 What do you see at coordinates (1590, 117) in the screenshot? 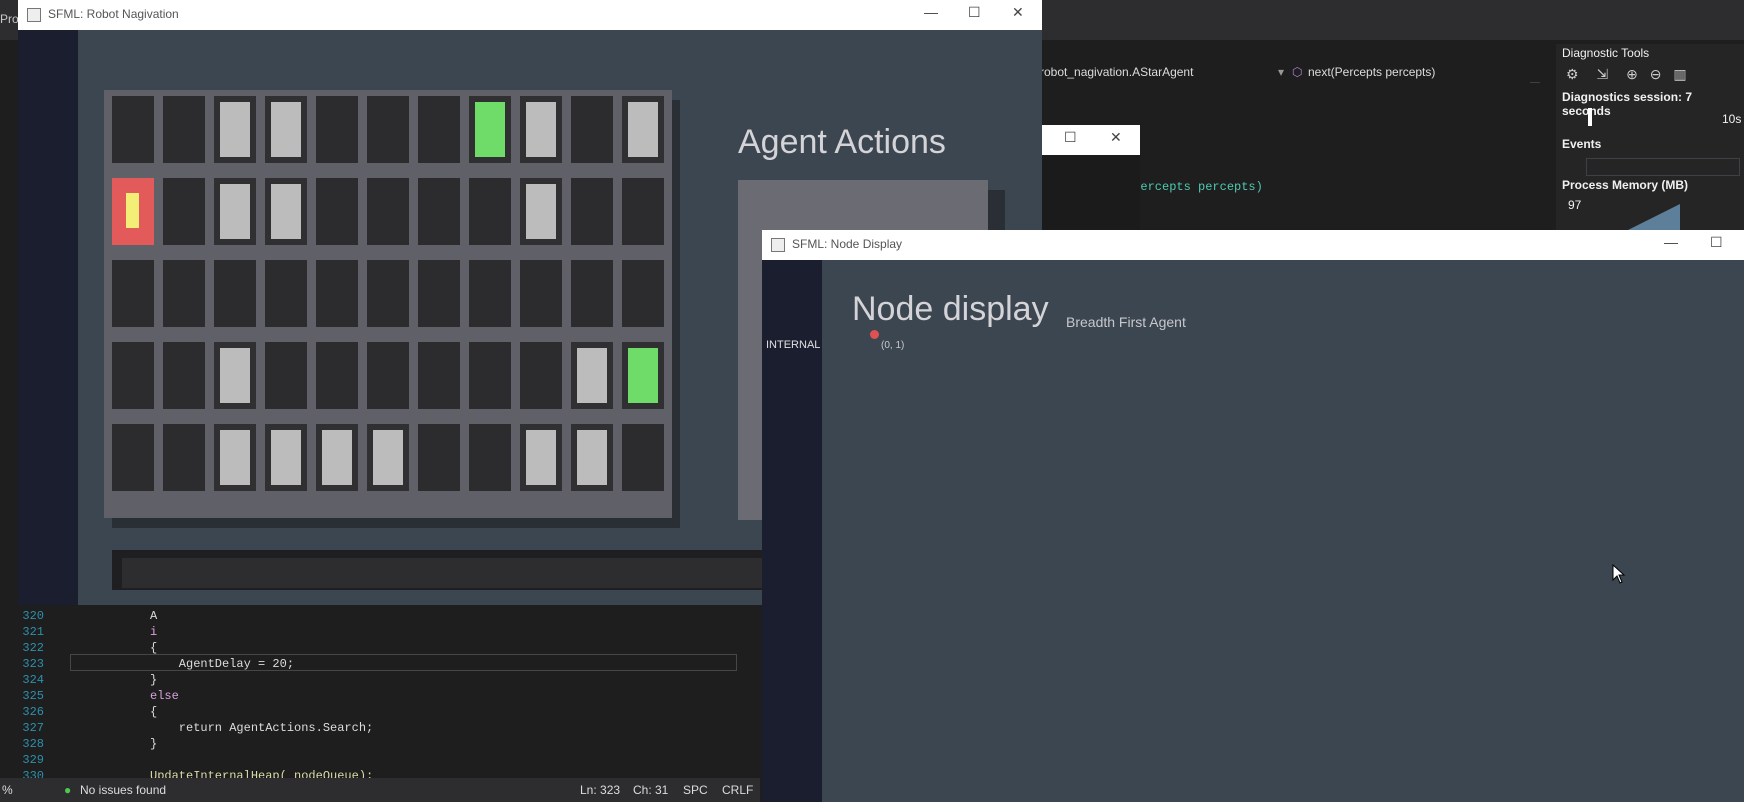
I see `timeline-marker` at bounding box center [1590, 117].